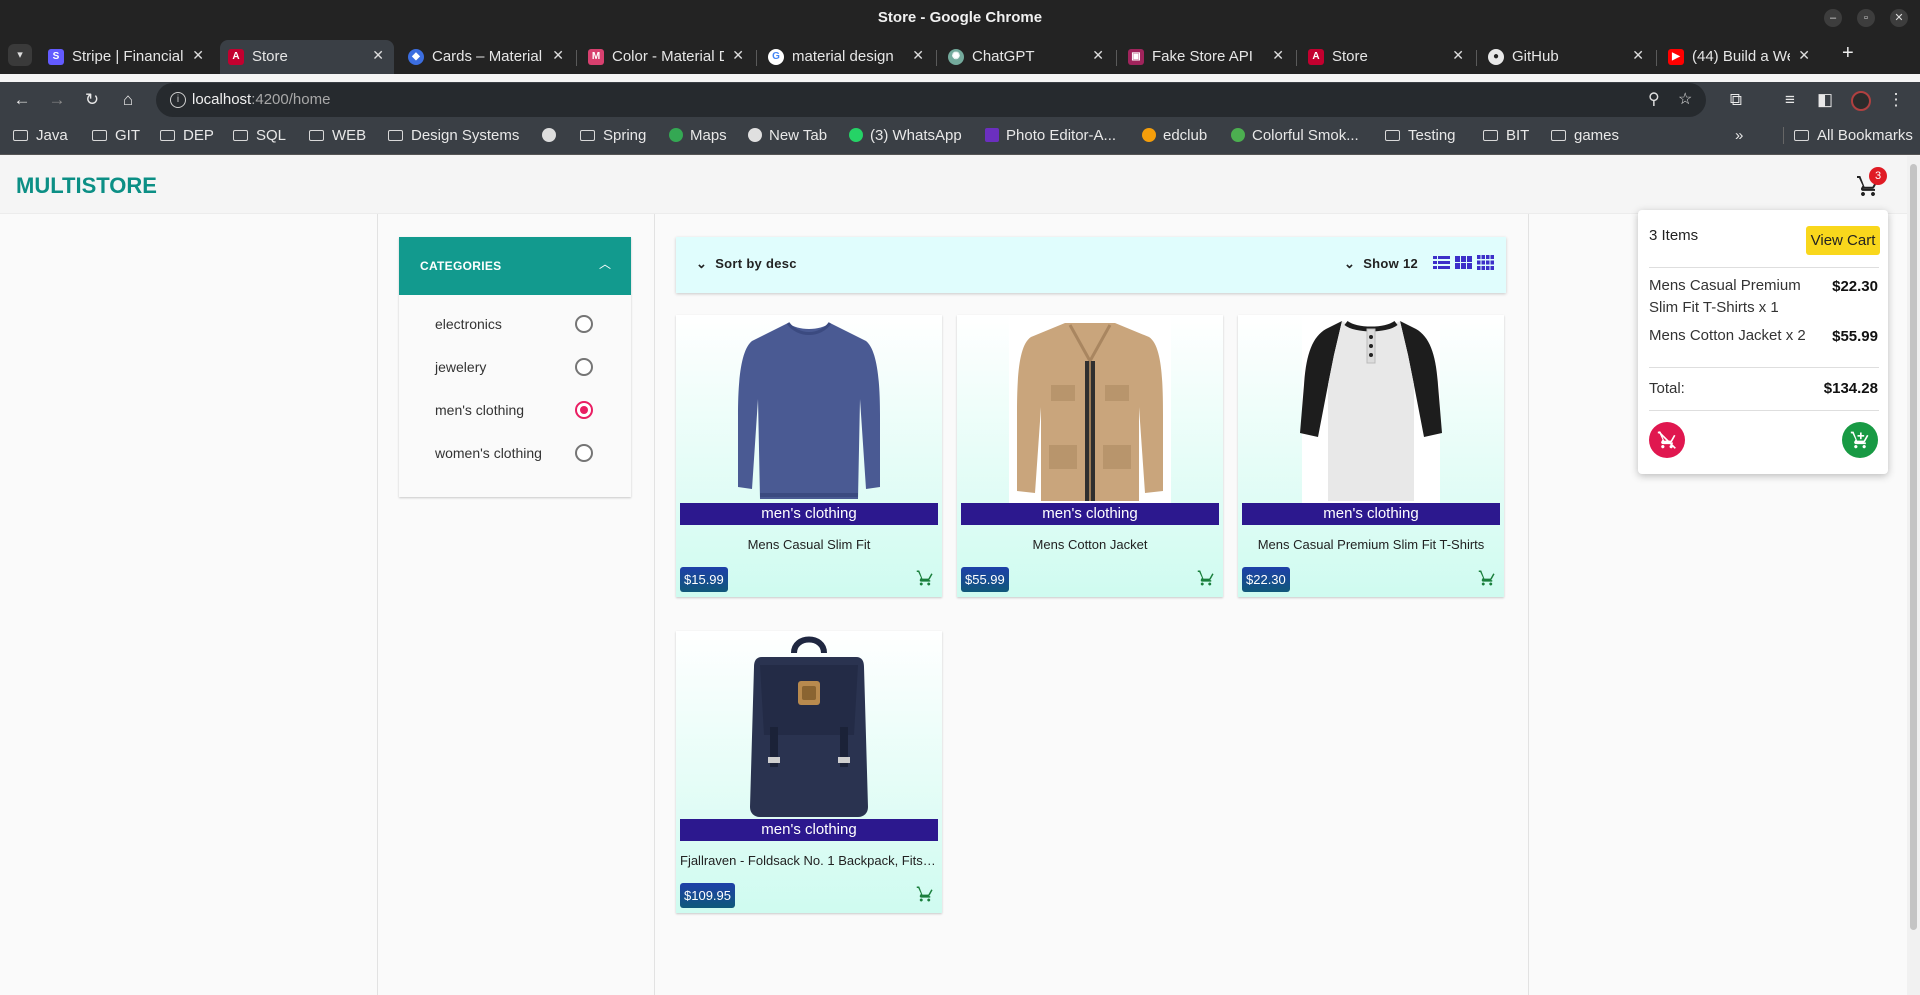  What do you see at coordinates (1090, 544) in the screenshot?
I see `product-title: Mens Cotton Jacket` at bounding box center [1090, 544].